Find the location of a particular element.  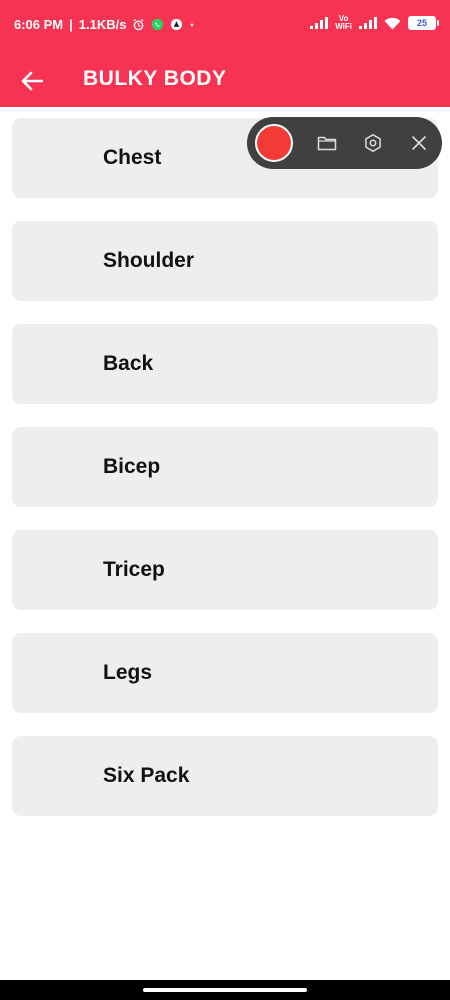

category-label: Legs is located at coordinates (128, 672).